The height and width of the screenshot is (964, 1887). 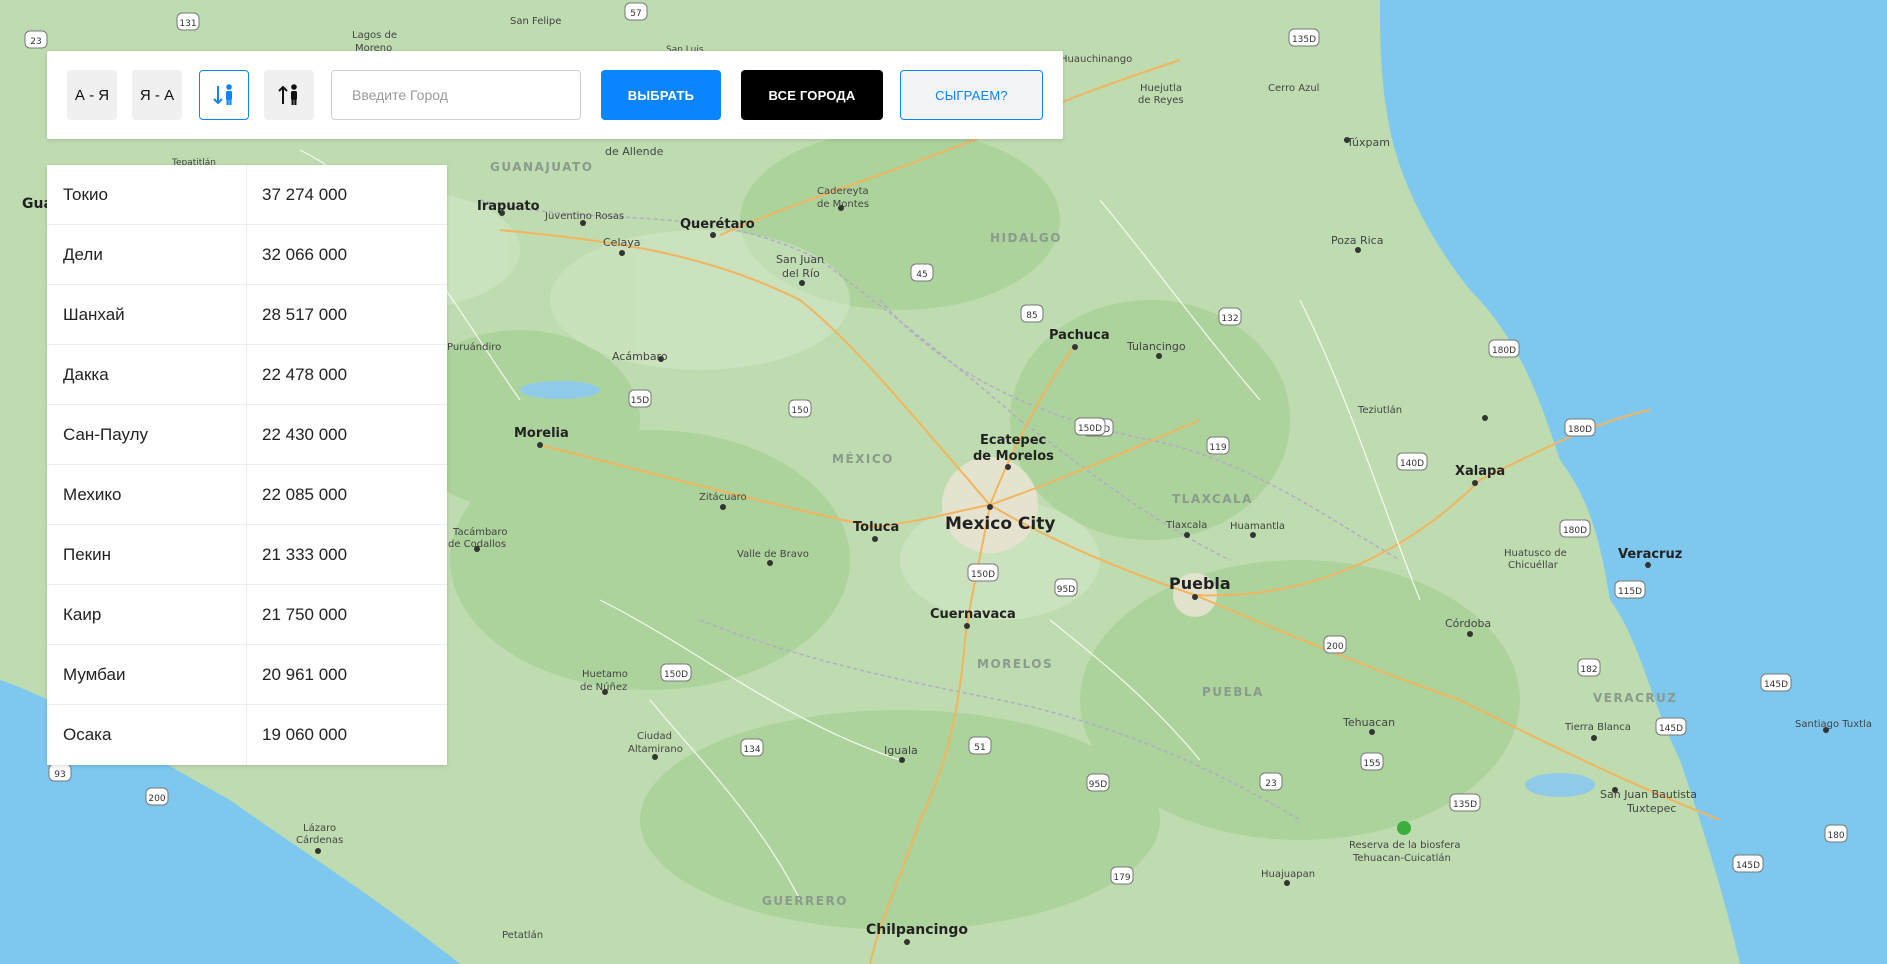 What do you see at coordinates (1379, 410) in the screenshot?
I see `map-label-teziutlan: Teziutlán` at bounding box center [1379, 410].